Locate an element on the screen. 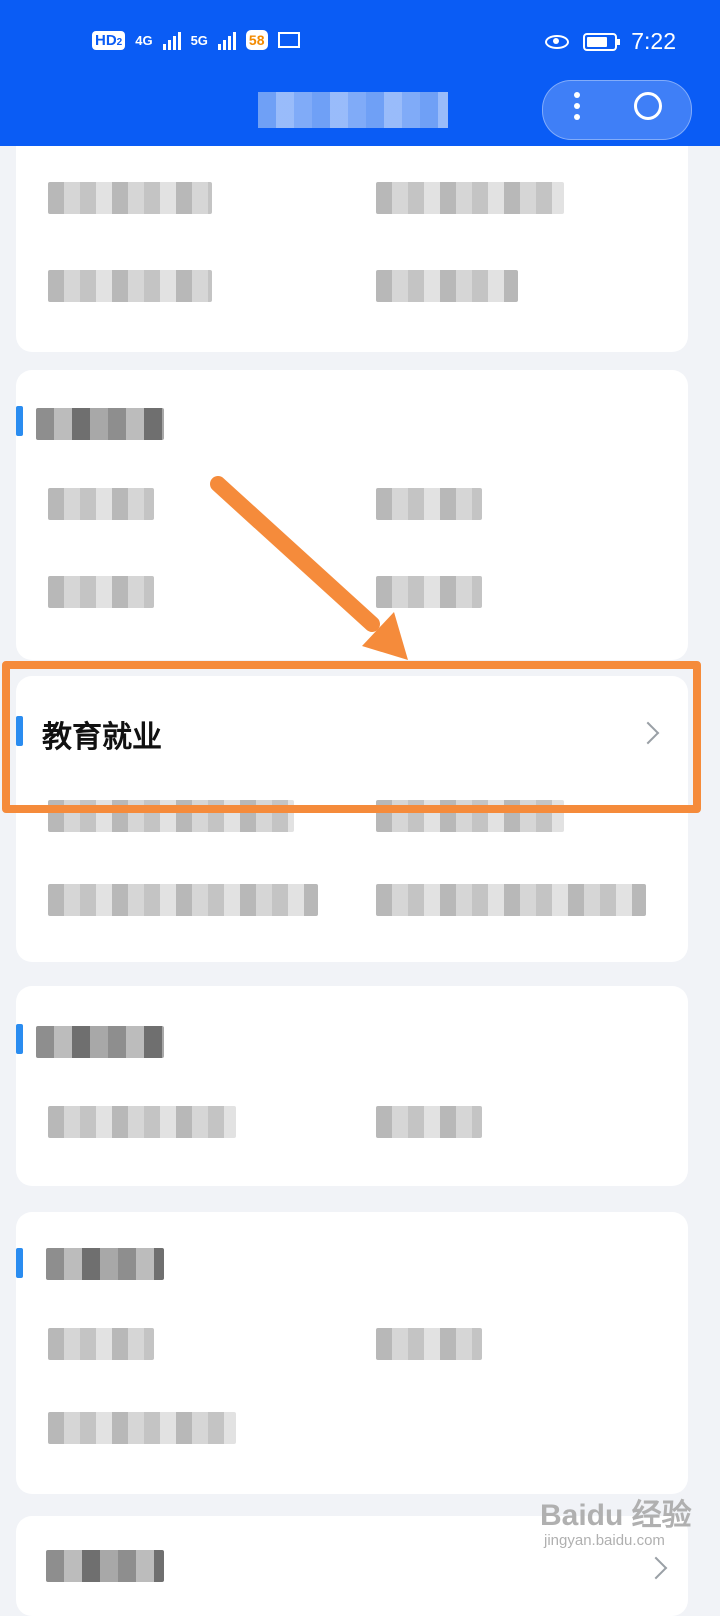  annotation-highlight-box is located at coordinates (351, 737).